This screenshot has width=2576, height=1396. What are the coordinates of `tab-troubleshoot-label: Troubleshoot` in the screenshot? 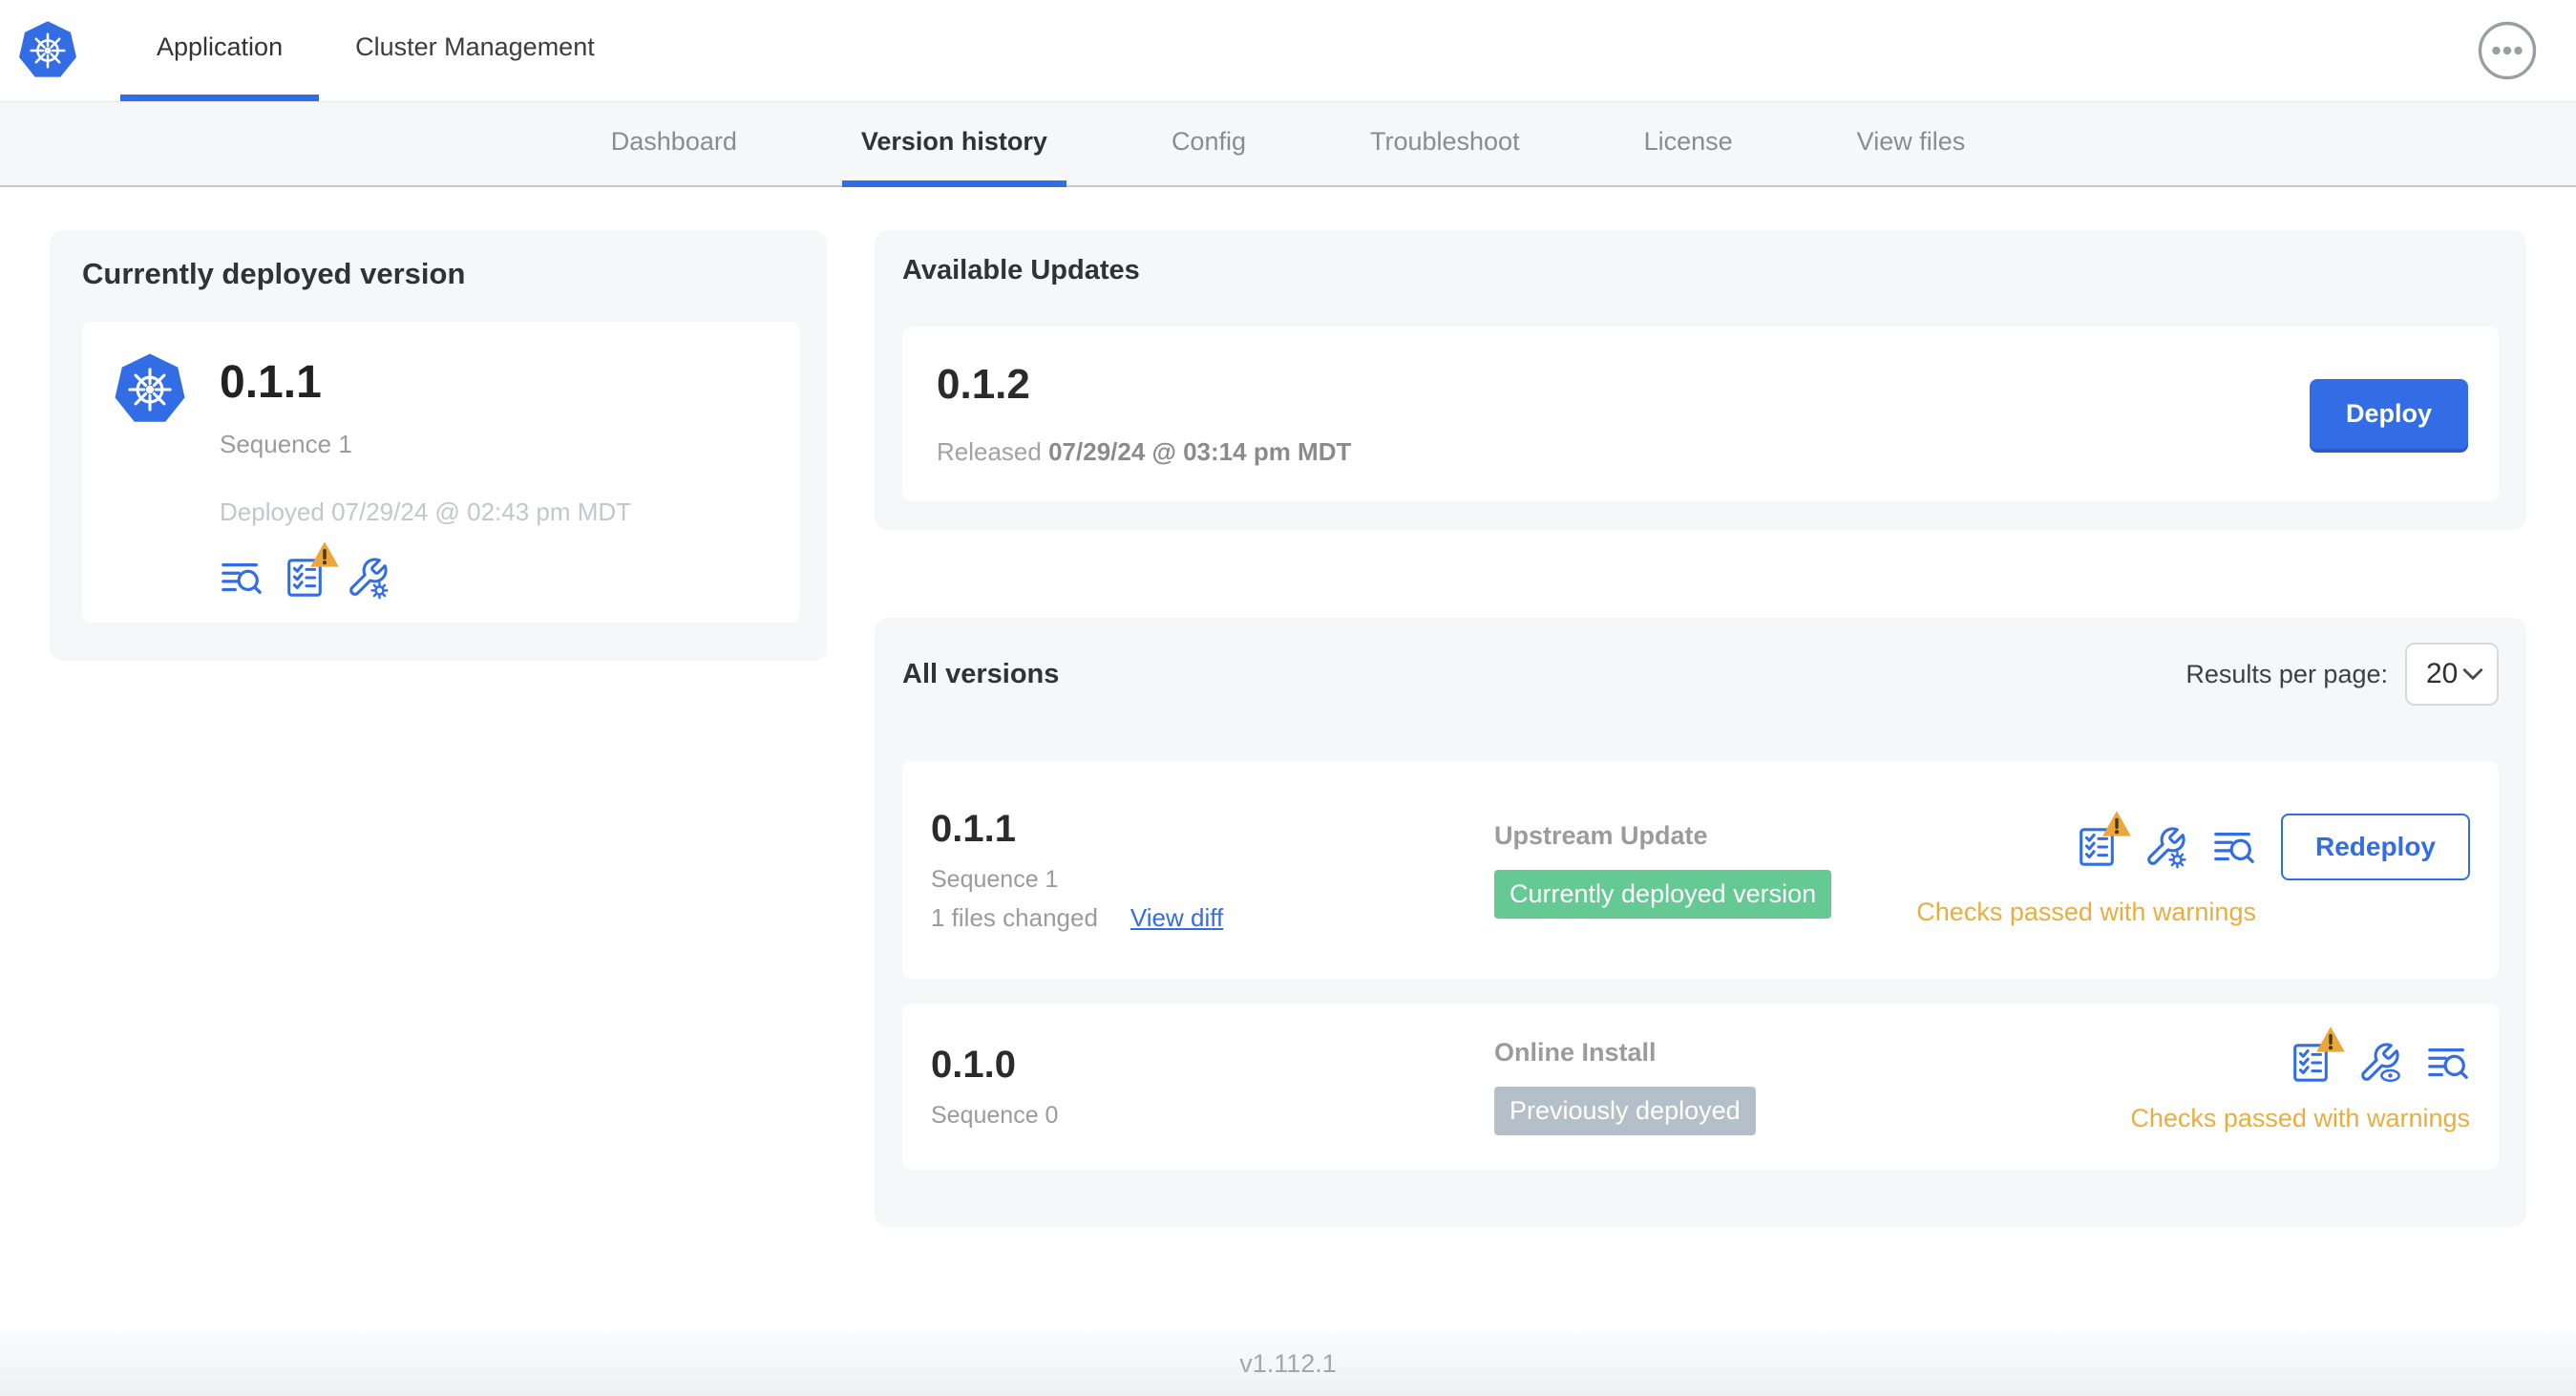 It's located at (1444, 141).